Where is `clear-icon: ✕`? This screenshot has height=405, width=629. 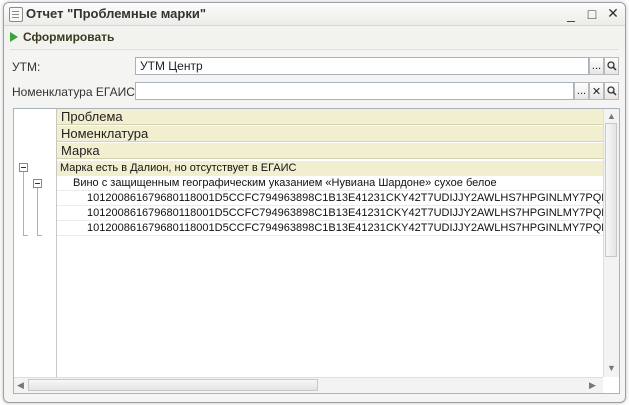 clear-icon: ✕ is located at coordinates (596, 91).